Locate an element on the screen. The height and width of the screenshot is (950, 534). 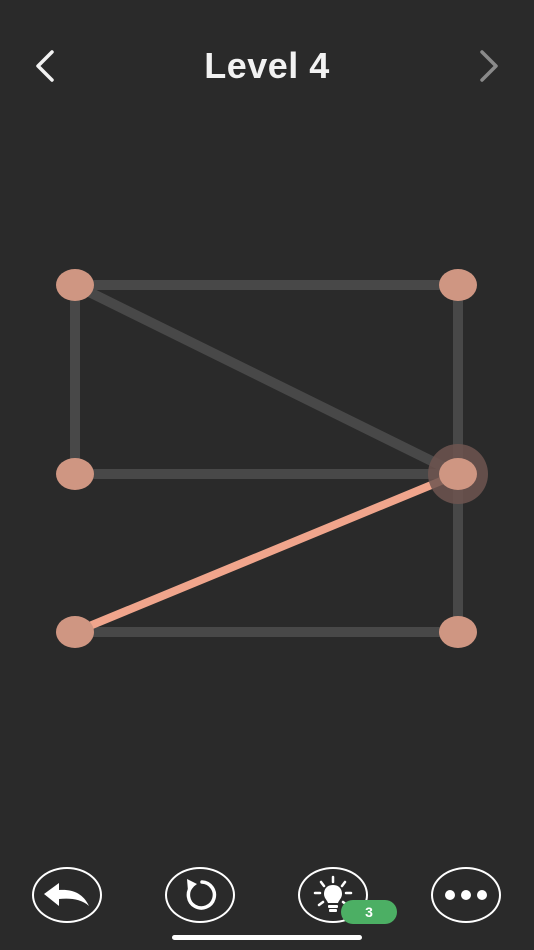
more-button is located at coordinates (466, 895).